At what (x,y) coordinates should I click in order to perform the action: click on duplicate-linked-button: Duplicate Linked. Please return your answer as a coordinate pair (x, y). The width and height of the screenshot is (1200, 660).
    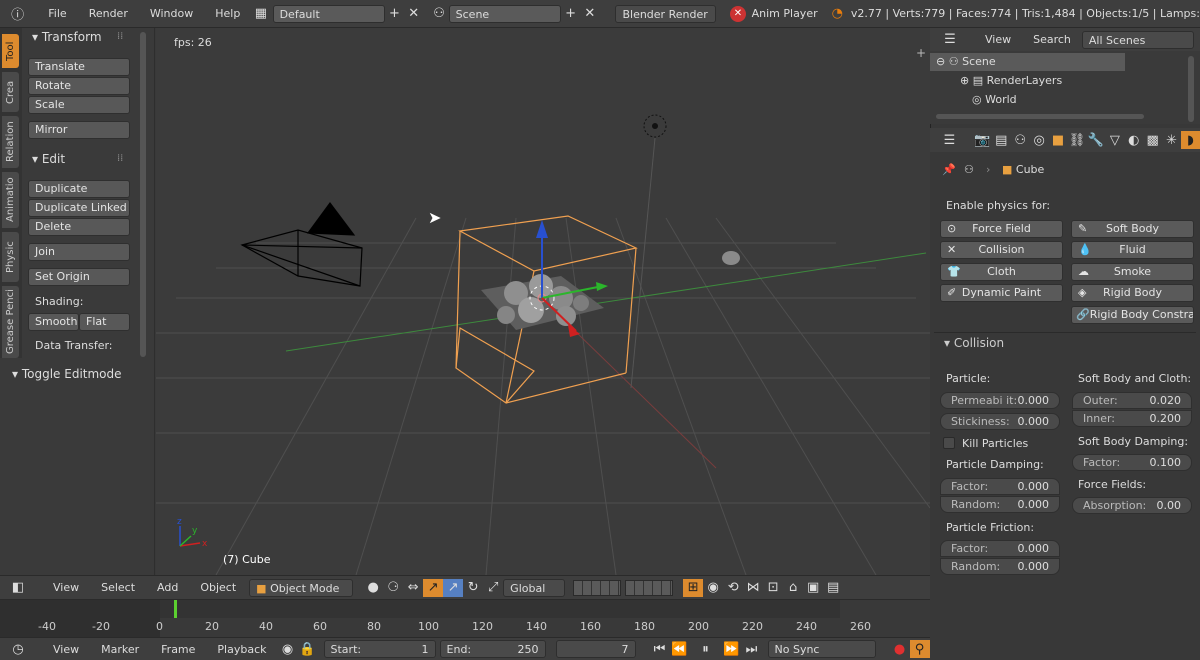
    Looking at the image, I should click on (79, 208).